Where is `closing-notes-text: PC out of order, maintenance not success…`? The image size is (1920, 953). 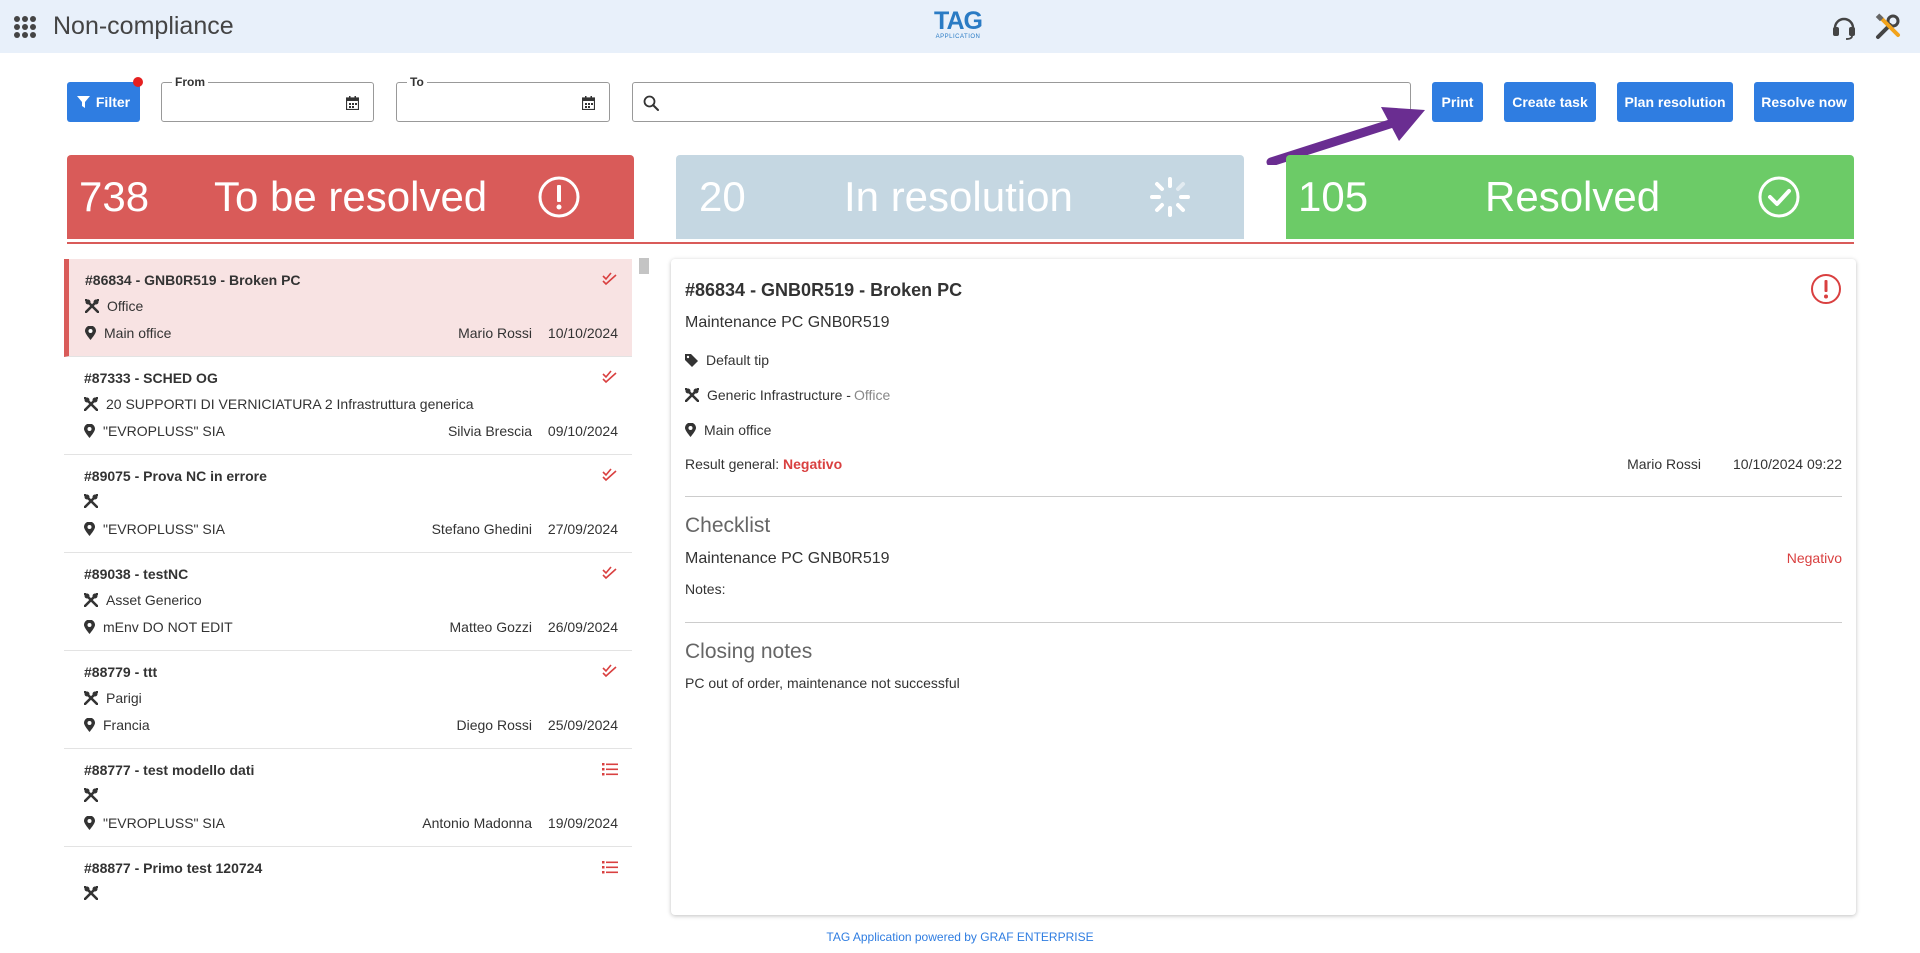
closing-notes-text: PC out of order, maintenance not success… is located at coordinates (822, 683).